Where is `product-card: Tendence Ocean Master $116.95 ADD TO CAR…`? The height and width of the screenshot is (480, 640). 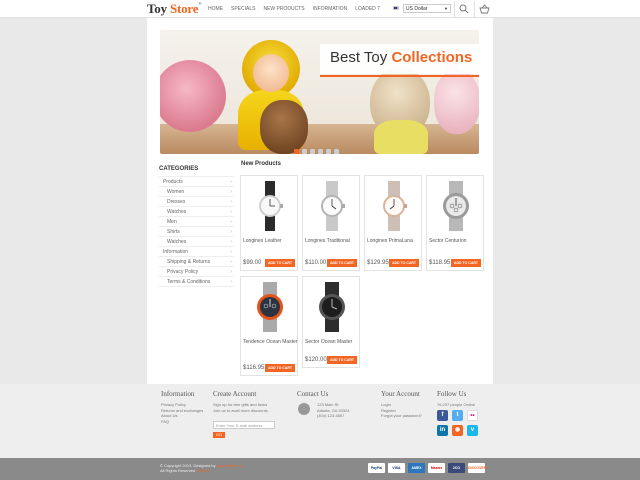
product-card: Tendence Ocean Master $116.95 ADD TO CAR… is located at coordinates (269, 326).